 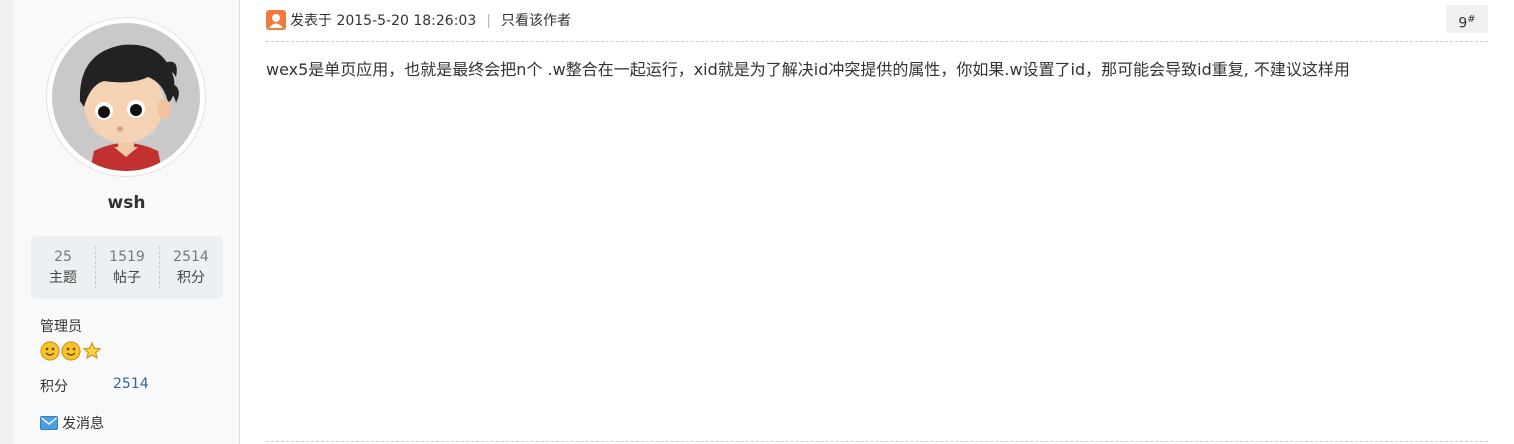 I want to click on page-gutter, so click(x=7, y=222).